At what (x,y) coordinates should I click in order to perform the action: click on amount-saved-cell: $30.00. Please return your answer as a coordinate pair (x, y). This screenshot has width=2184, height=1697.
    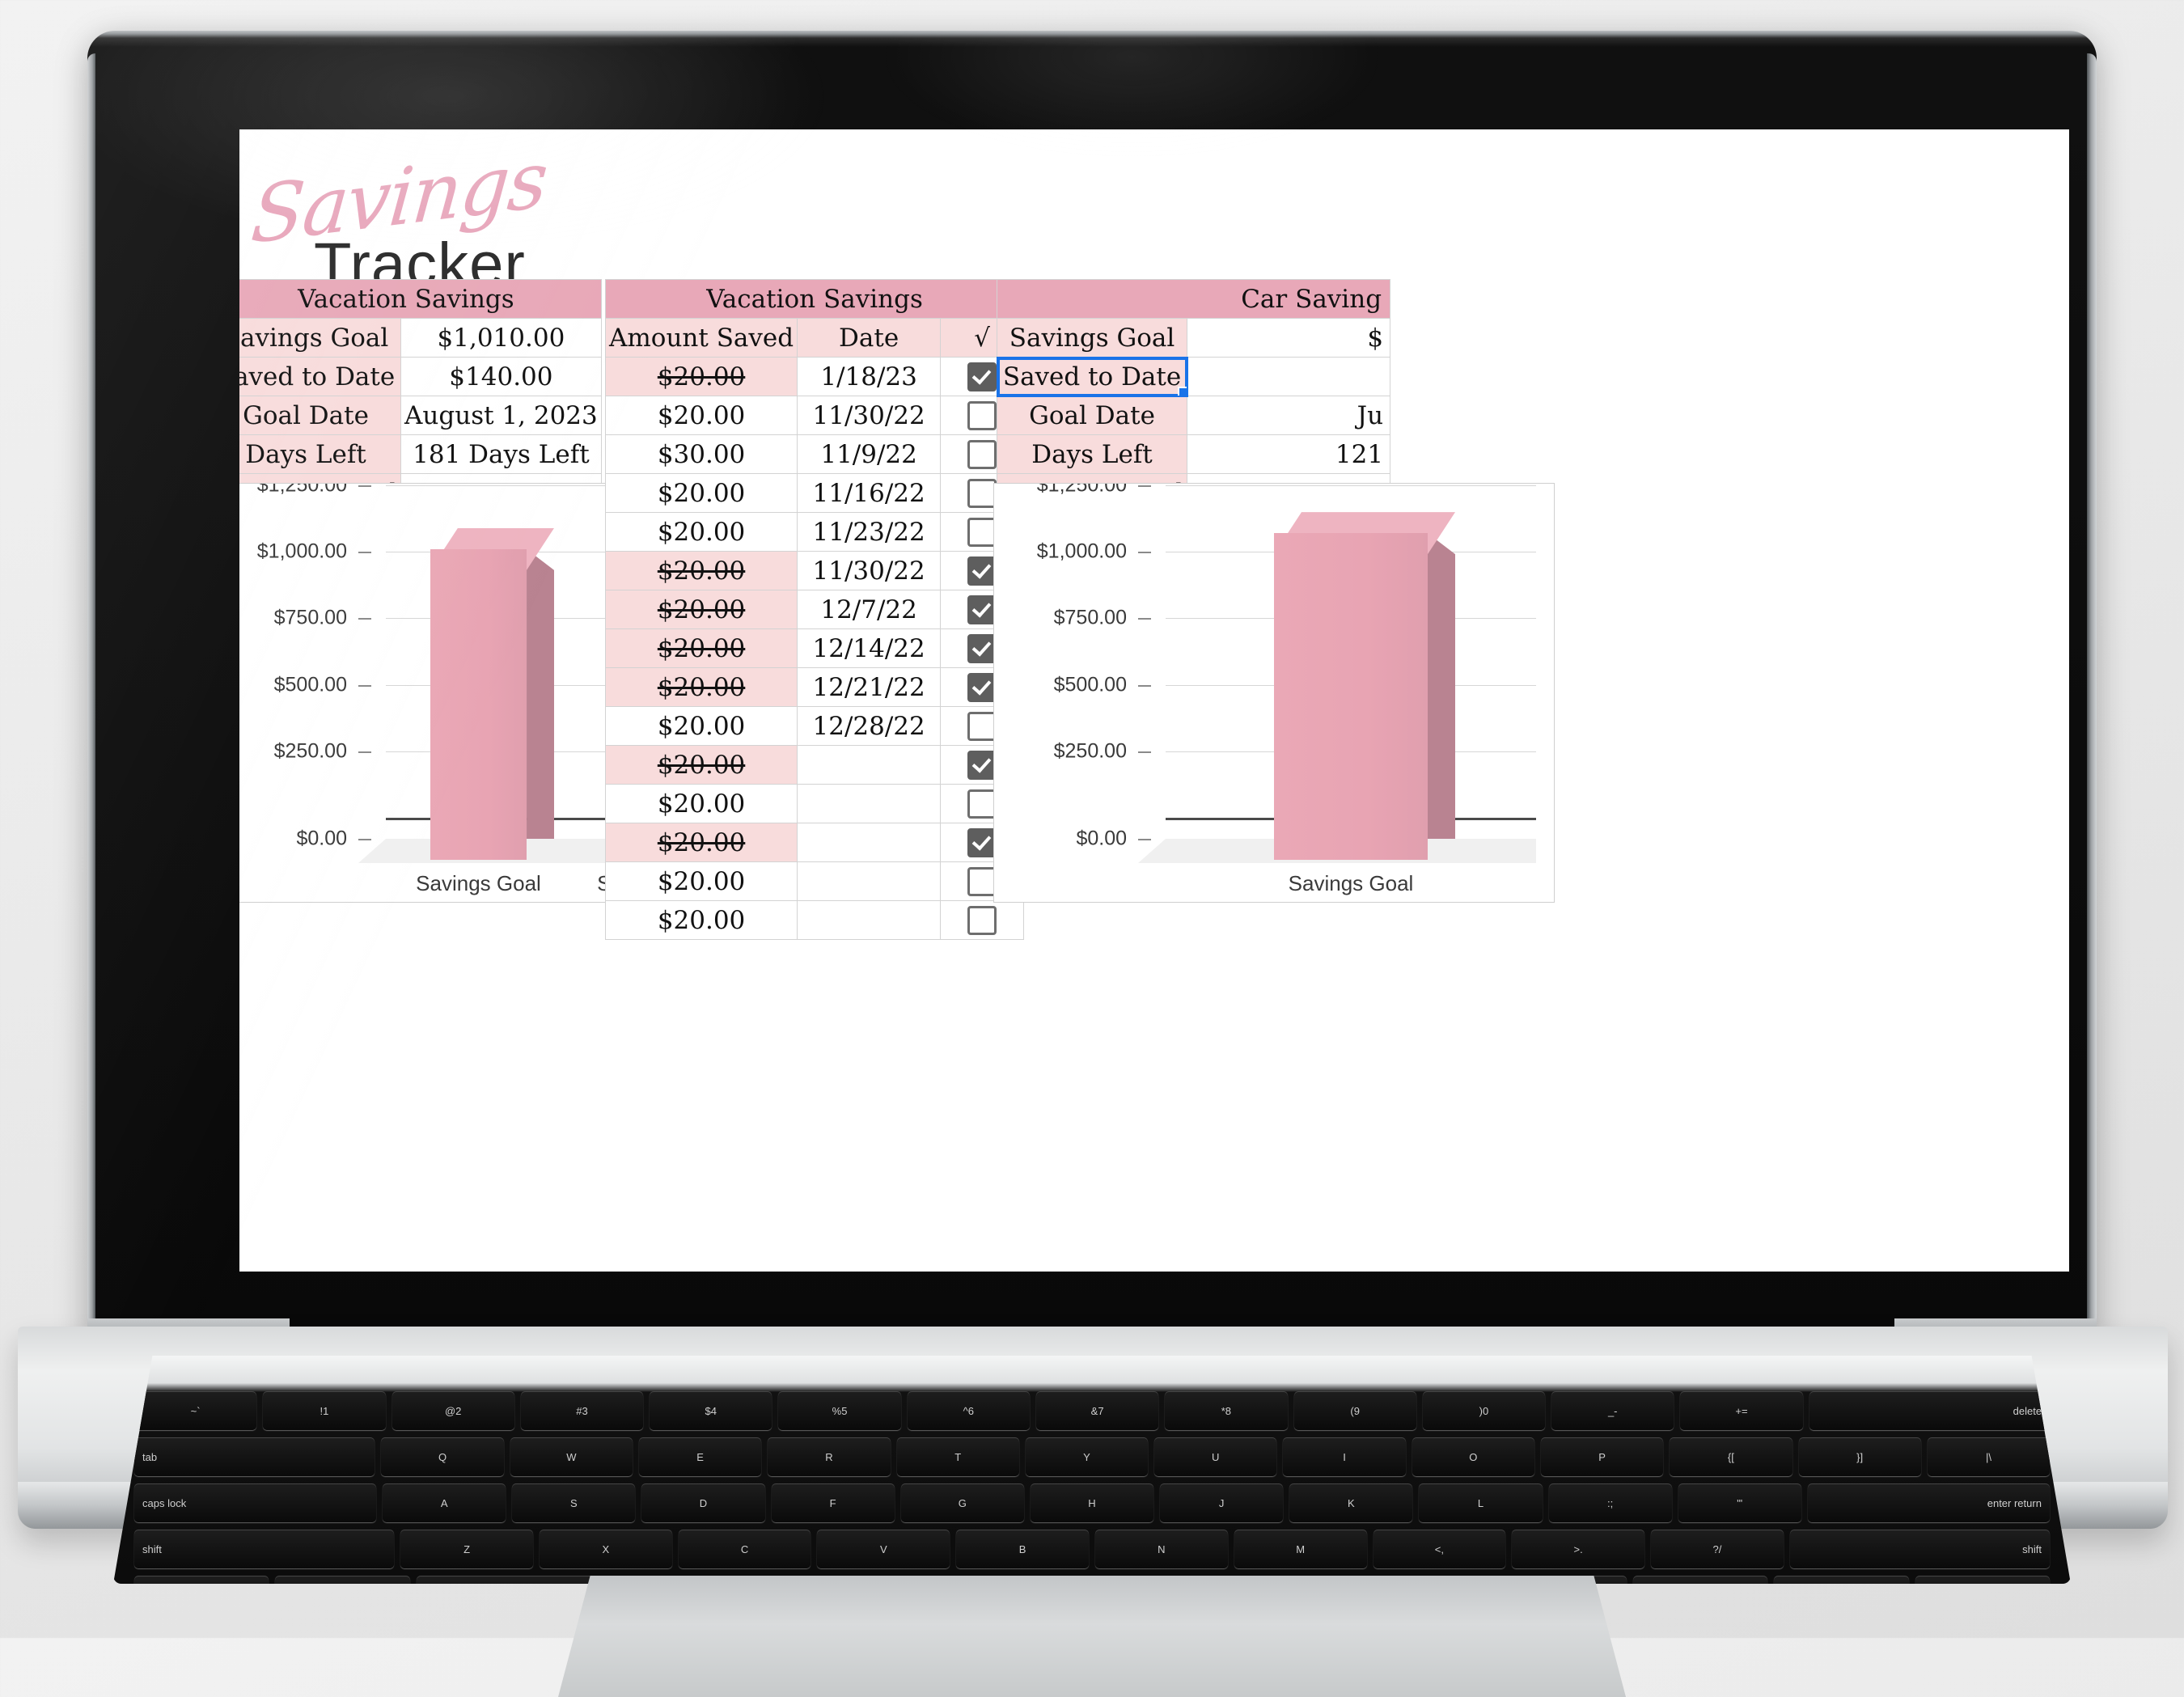
    Looking at the image, I should click on (701, 454).